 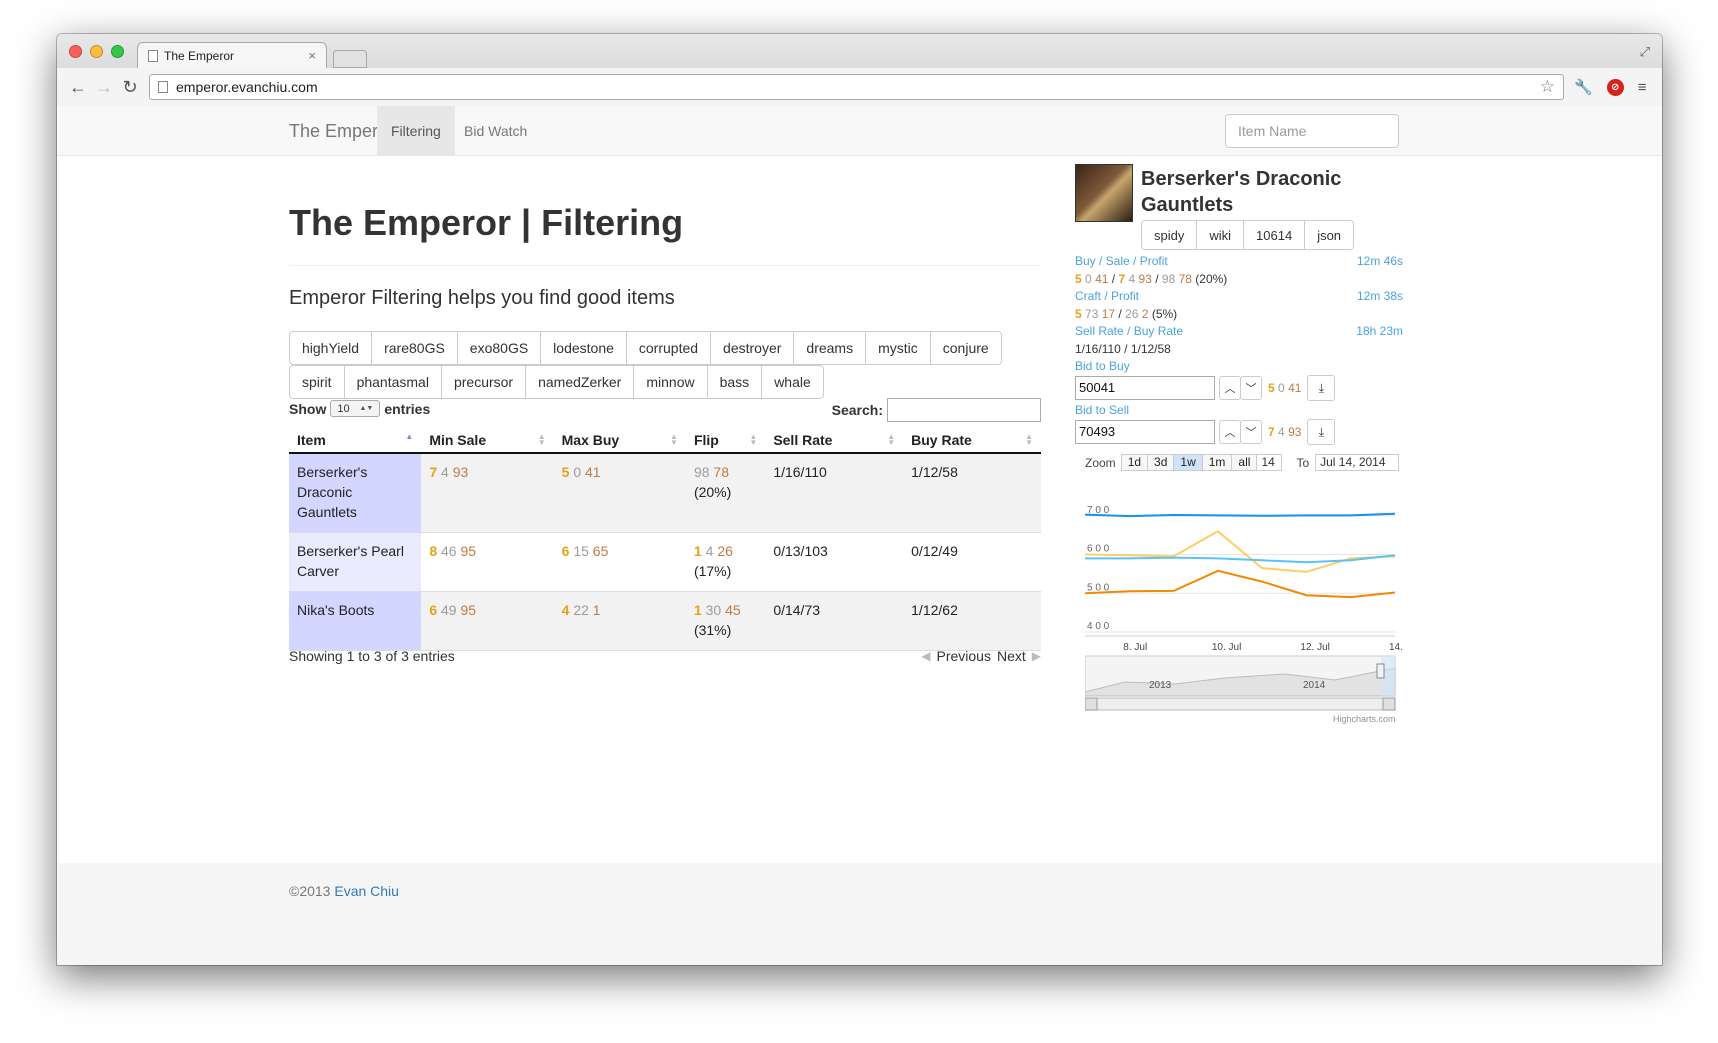 I want to click on rate-link: Sell Rate / Buy Rate, so click(x=1129, y=331).